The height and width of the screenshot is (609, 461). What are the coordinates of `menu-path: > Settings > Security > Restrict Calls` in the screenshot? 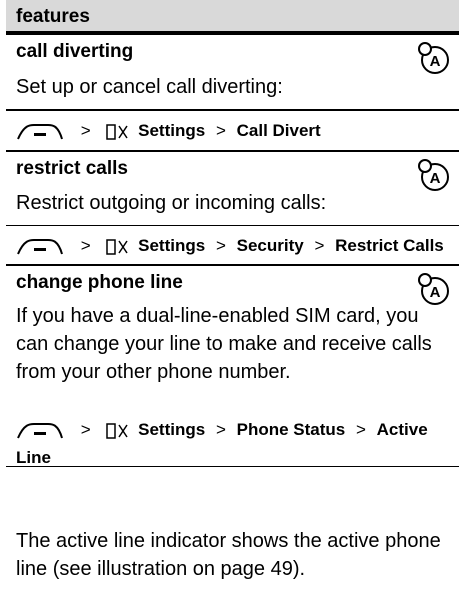 It's located at (236, 246).